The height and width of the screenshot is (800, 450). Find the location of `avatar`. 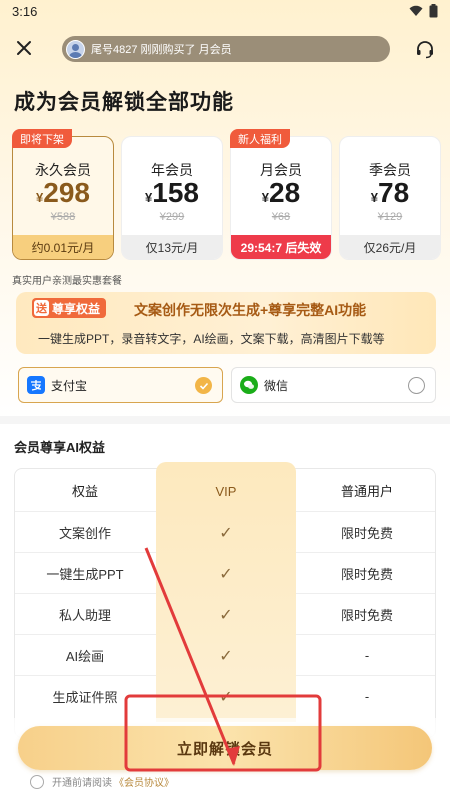

avatar is located at coordinates (75, 49).